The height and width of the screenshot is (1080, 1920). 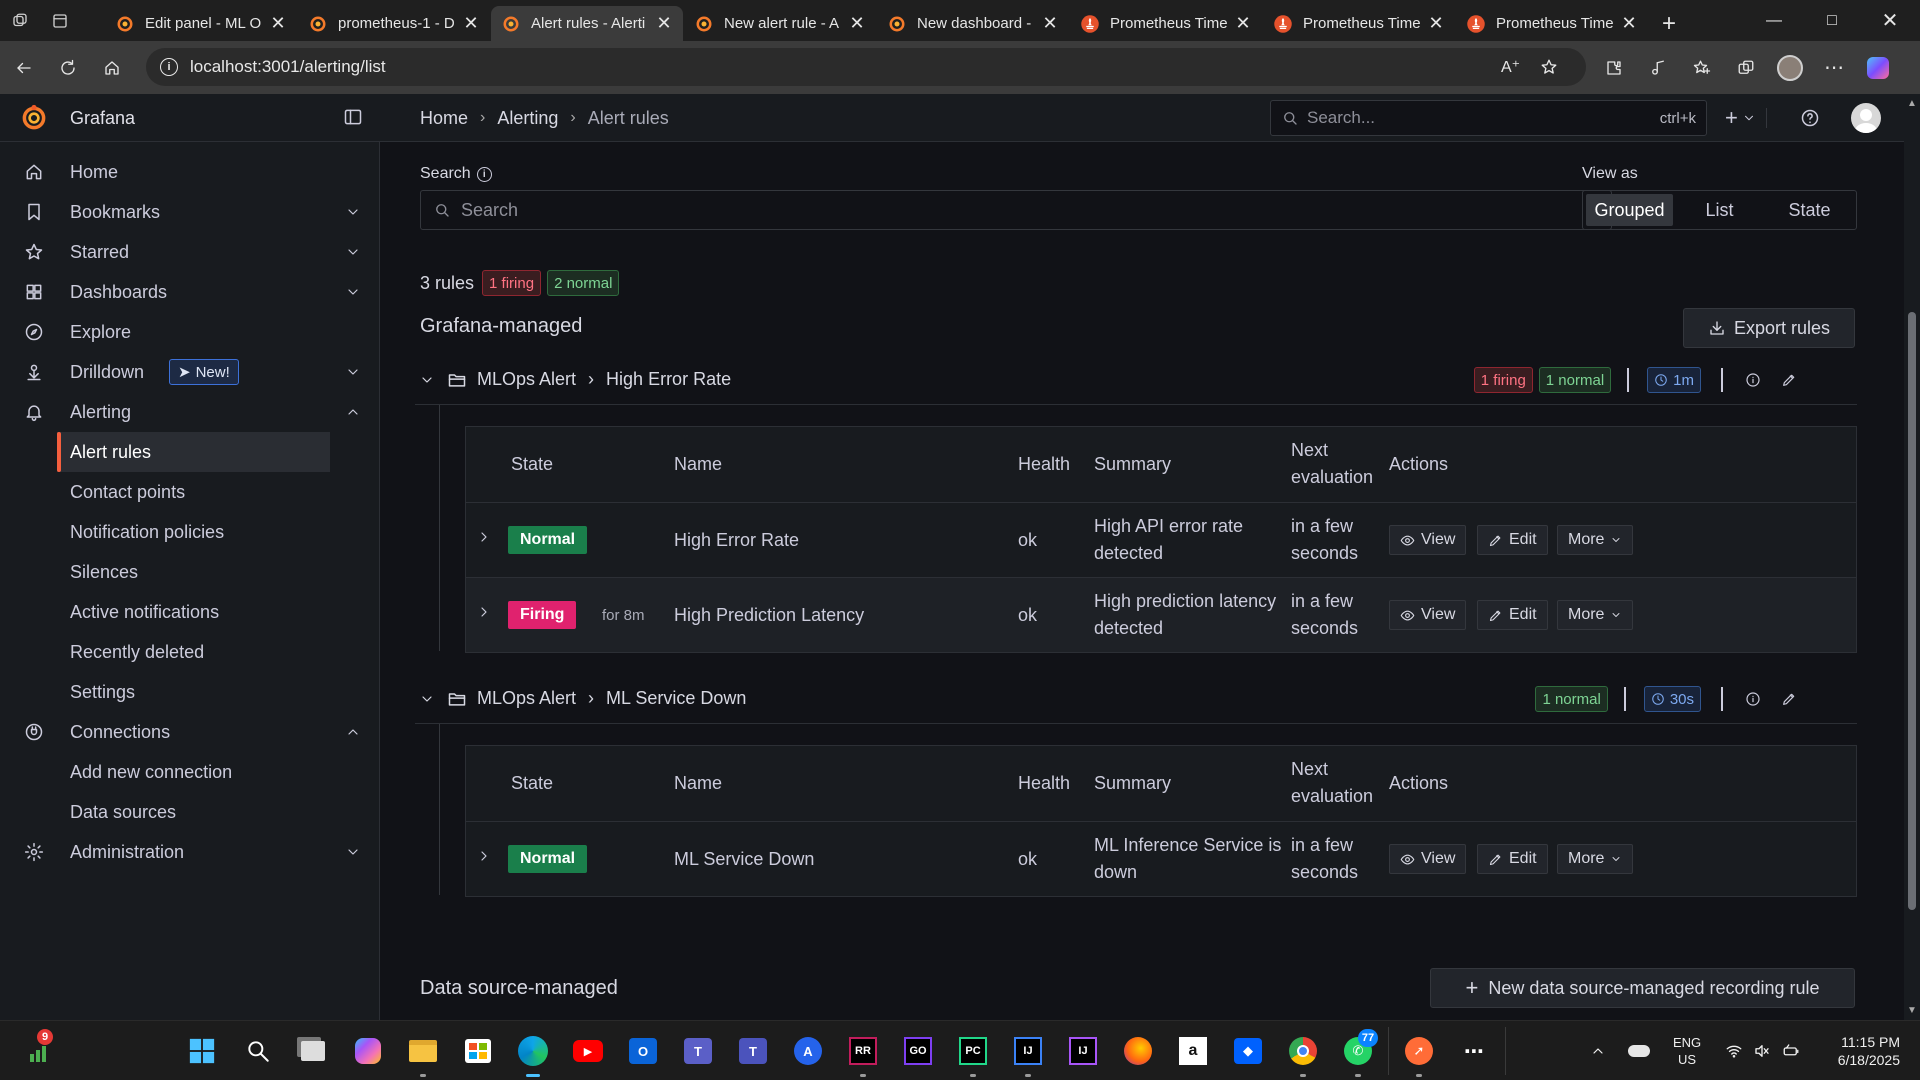 What do you see at coordinates (780, 23) in the screenshot?
I see `browser-tab: New alert rule - A ✕` at bounding box center [780, 23].